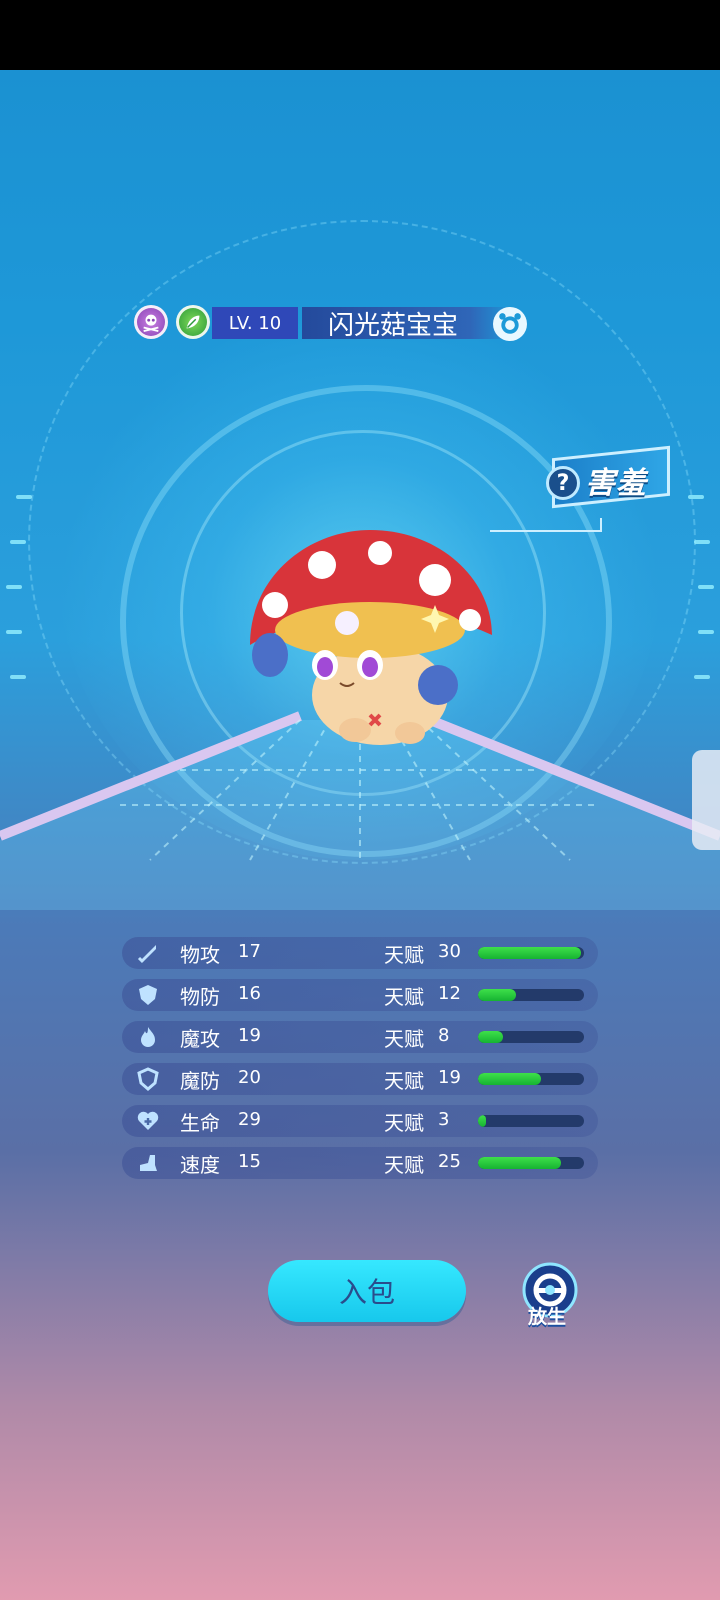 The width and height of the screenshot is (720, 1600). Describe the element at coordinates (360, 1037) in the screenshot. I see `stat-row-magic-attack: 魔攻 19 天赋 8` at that location.